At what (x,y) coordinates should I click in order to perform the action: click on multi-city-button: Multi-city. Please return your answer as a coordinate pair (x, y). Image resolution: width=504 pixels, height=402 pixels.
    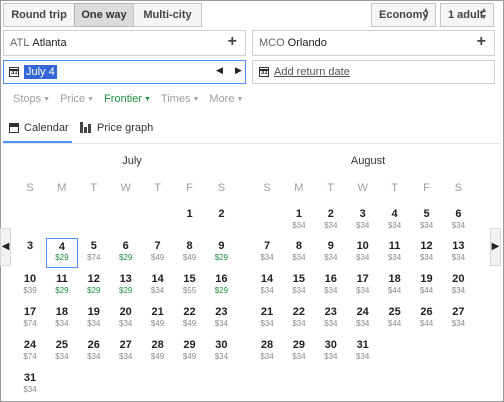
    Looking at the image, I should click on (167, 15).